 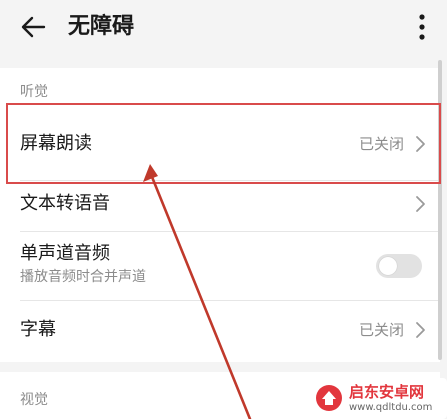 What do you see at coordinates (34, 400) in the screenshot?
I see `section-header-vision: 视觉` at bounding box center [34, 400].